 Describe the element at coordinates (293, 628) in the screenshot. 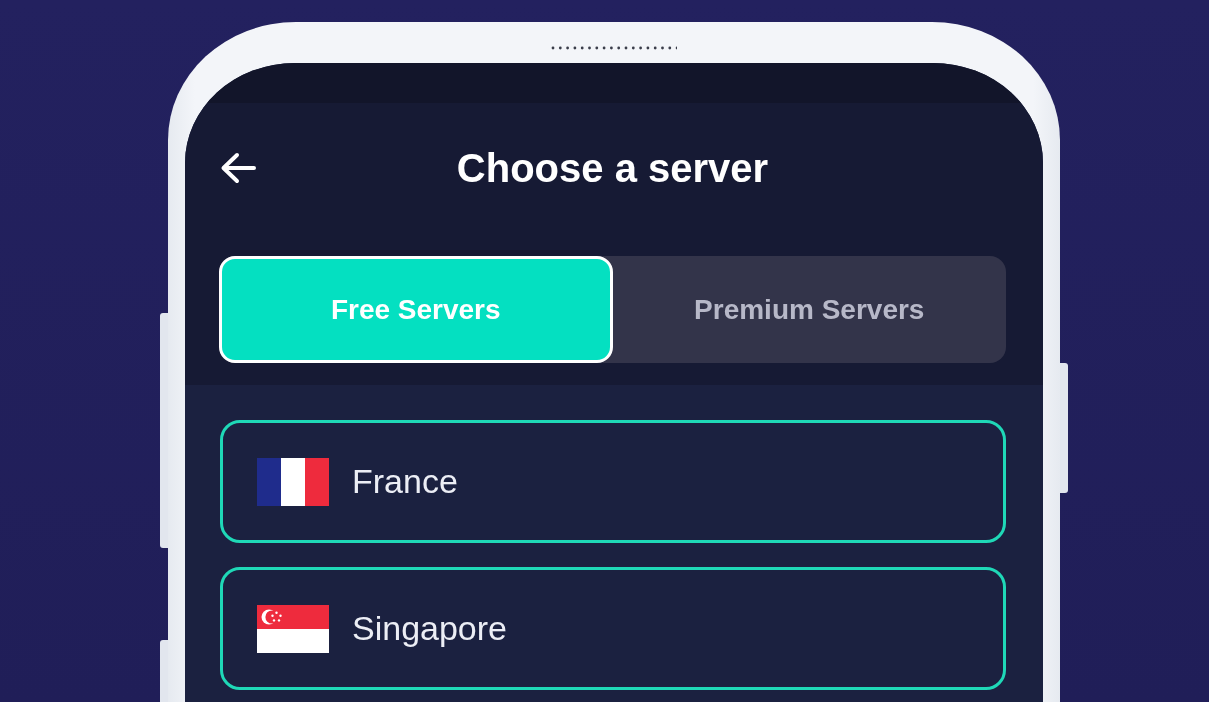

I see `singapore-flag-icon` at that location.